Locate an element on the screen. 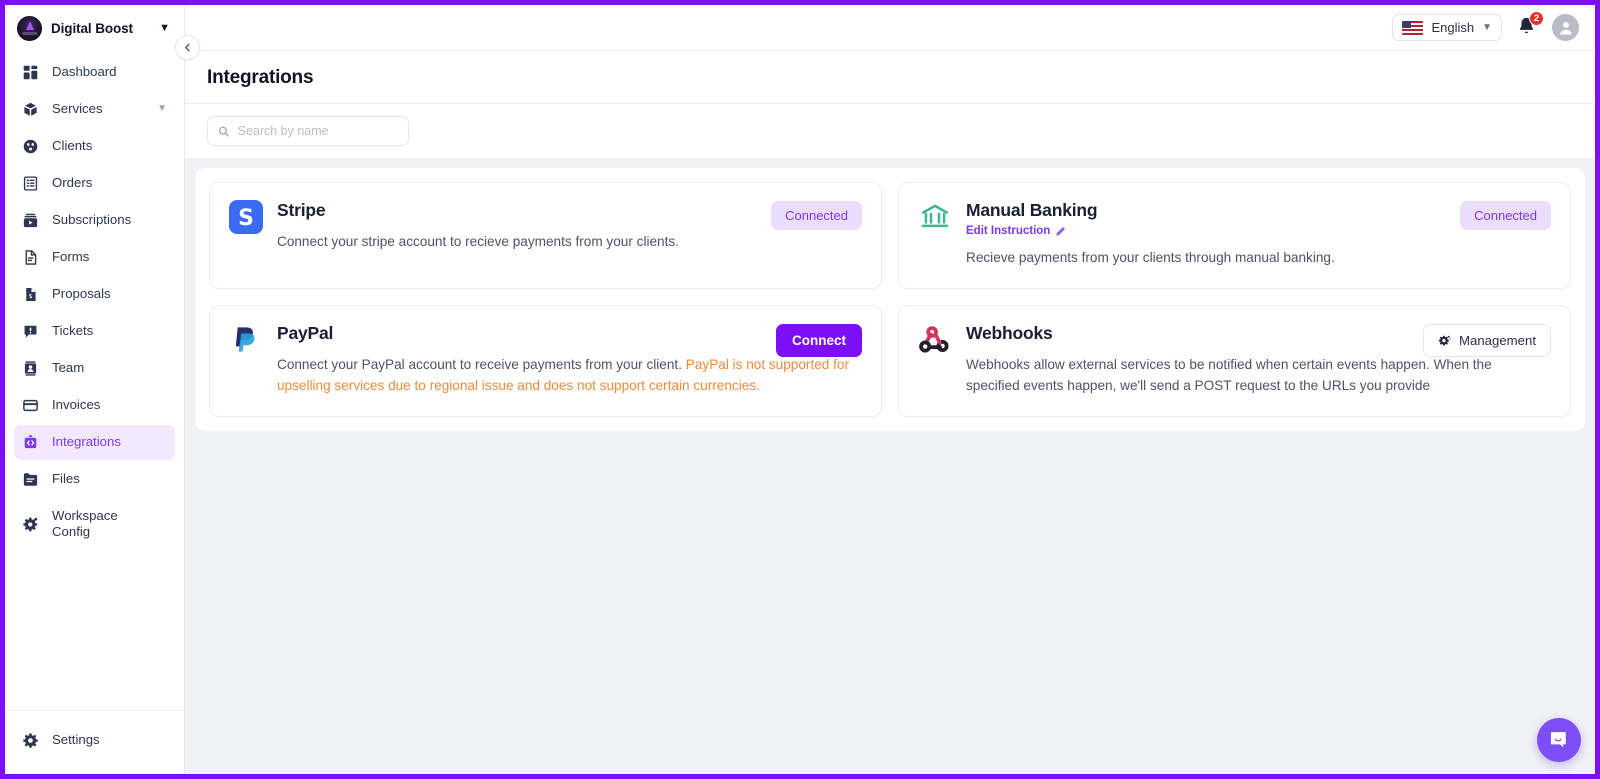 The image size is (1600, 779). page-title: Integrations is located at coordinates (260, 77).